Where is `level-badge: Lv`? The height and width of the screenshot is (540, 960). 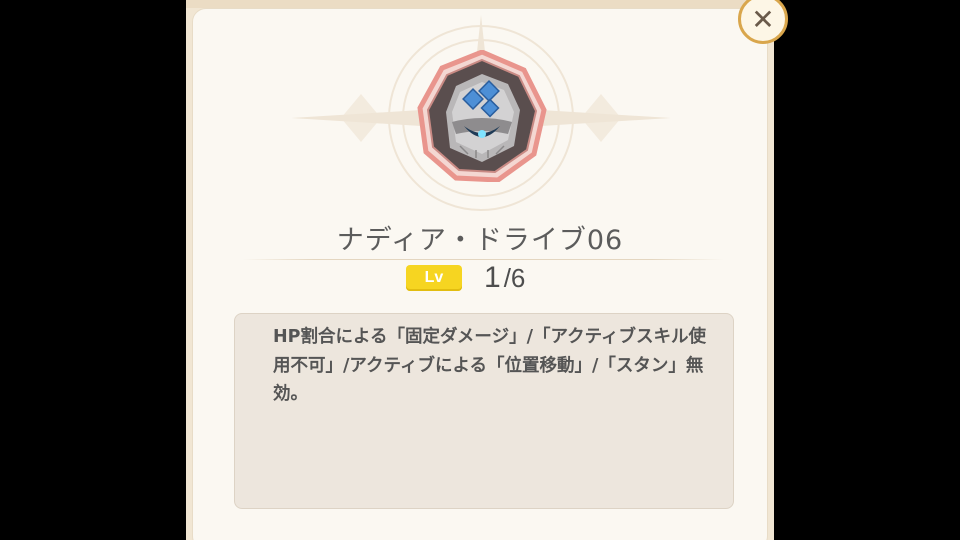
level-badge: Lv is located at coordinates (434, 278).